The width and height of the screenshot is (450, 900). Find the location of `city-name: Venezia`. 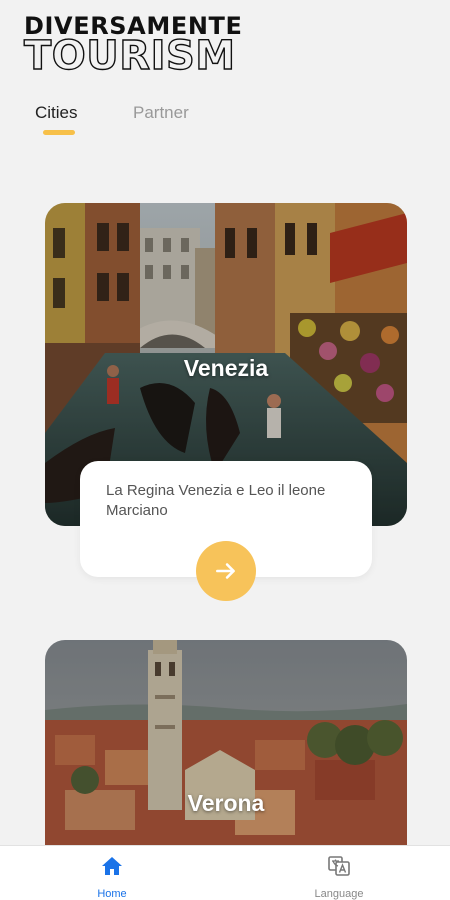

city-name: Venezia is located at coordinates (226, 368).